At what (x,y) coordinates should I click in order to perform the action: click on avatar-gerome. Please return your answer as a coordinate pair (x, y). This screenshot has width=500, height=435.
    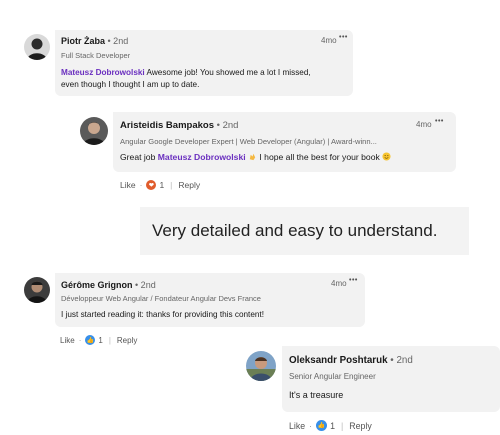
    Looking at the image, I should click on (37, 290).